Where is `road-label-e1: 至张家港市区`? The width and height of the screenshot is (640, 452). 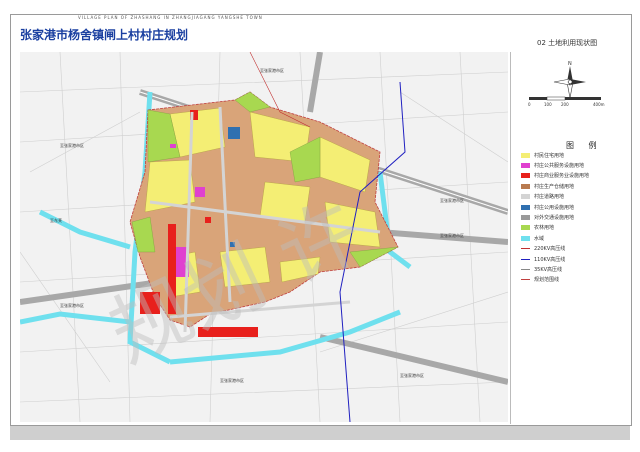 road-label-e1: 至张家港市区 is located at coordinates (452, 200).